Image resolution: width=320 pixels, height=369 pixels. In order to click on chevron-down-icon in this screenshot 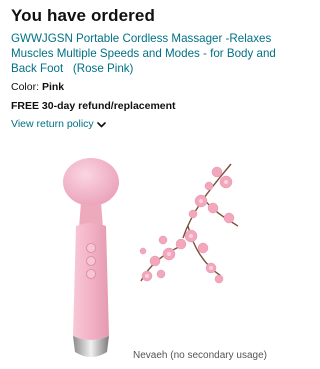, I will do `click(101, 124)`.